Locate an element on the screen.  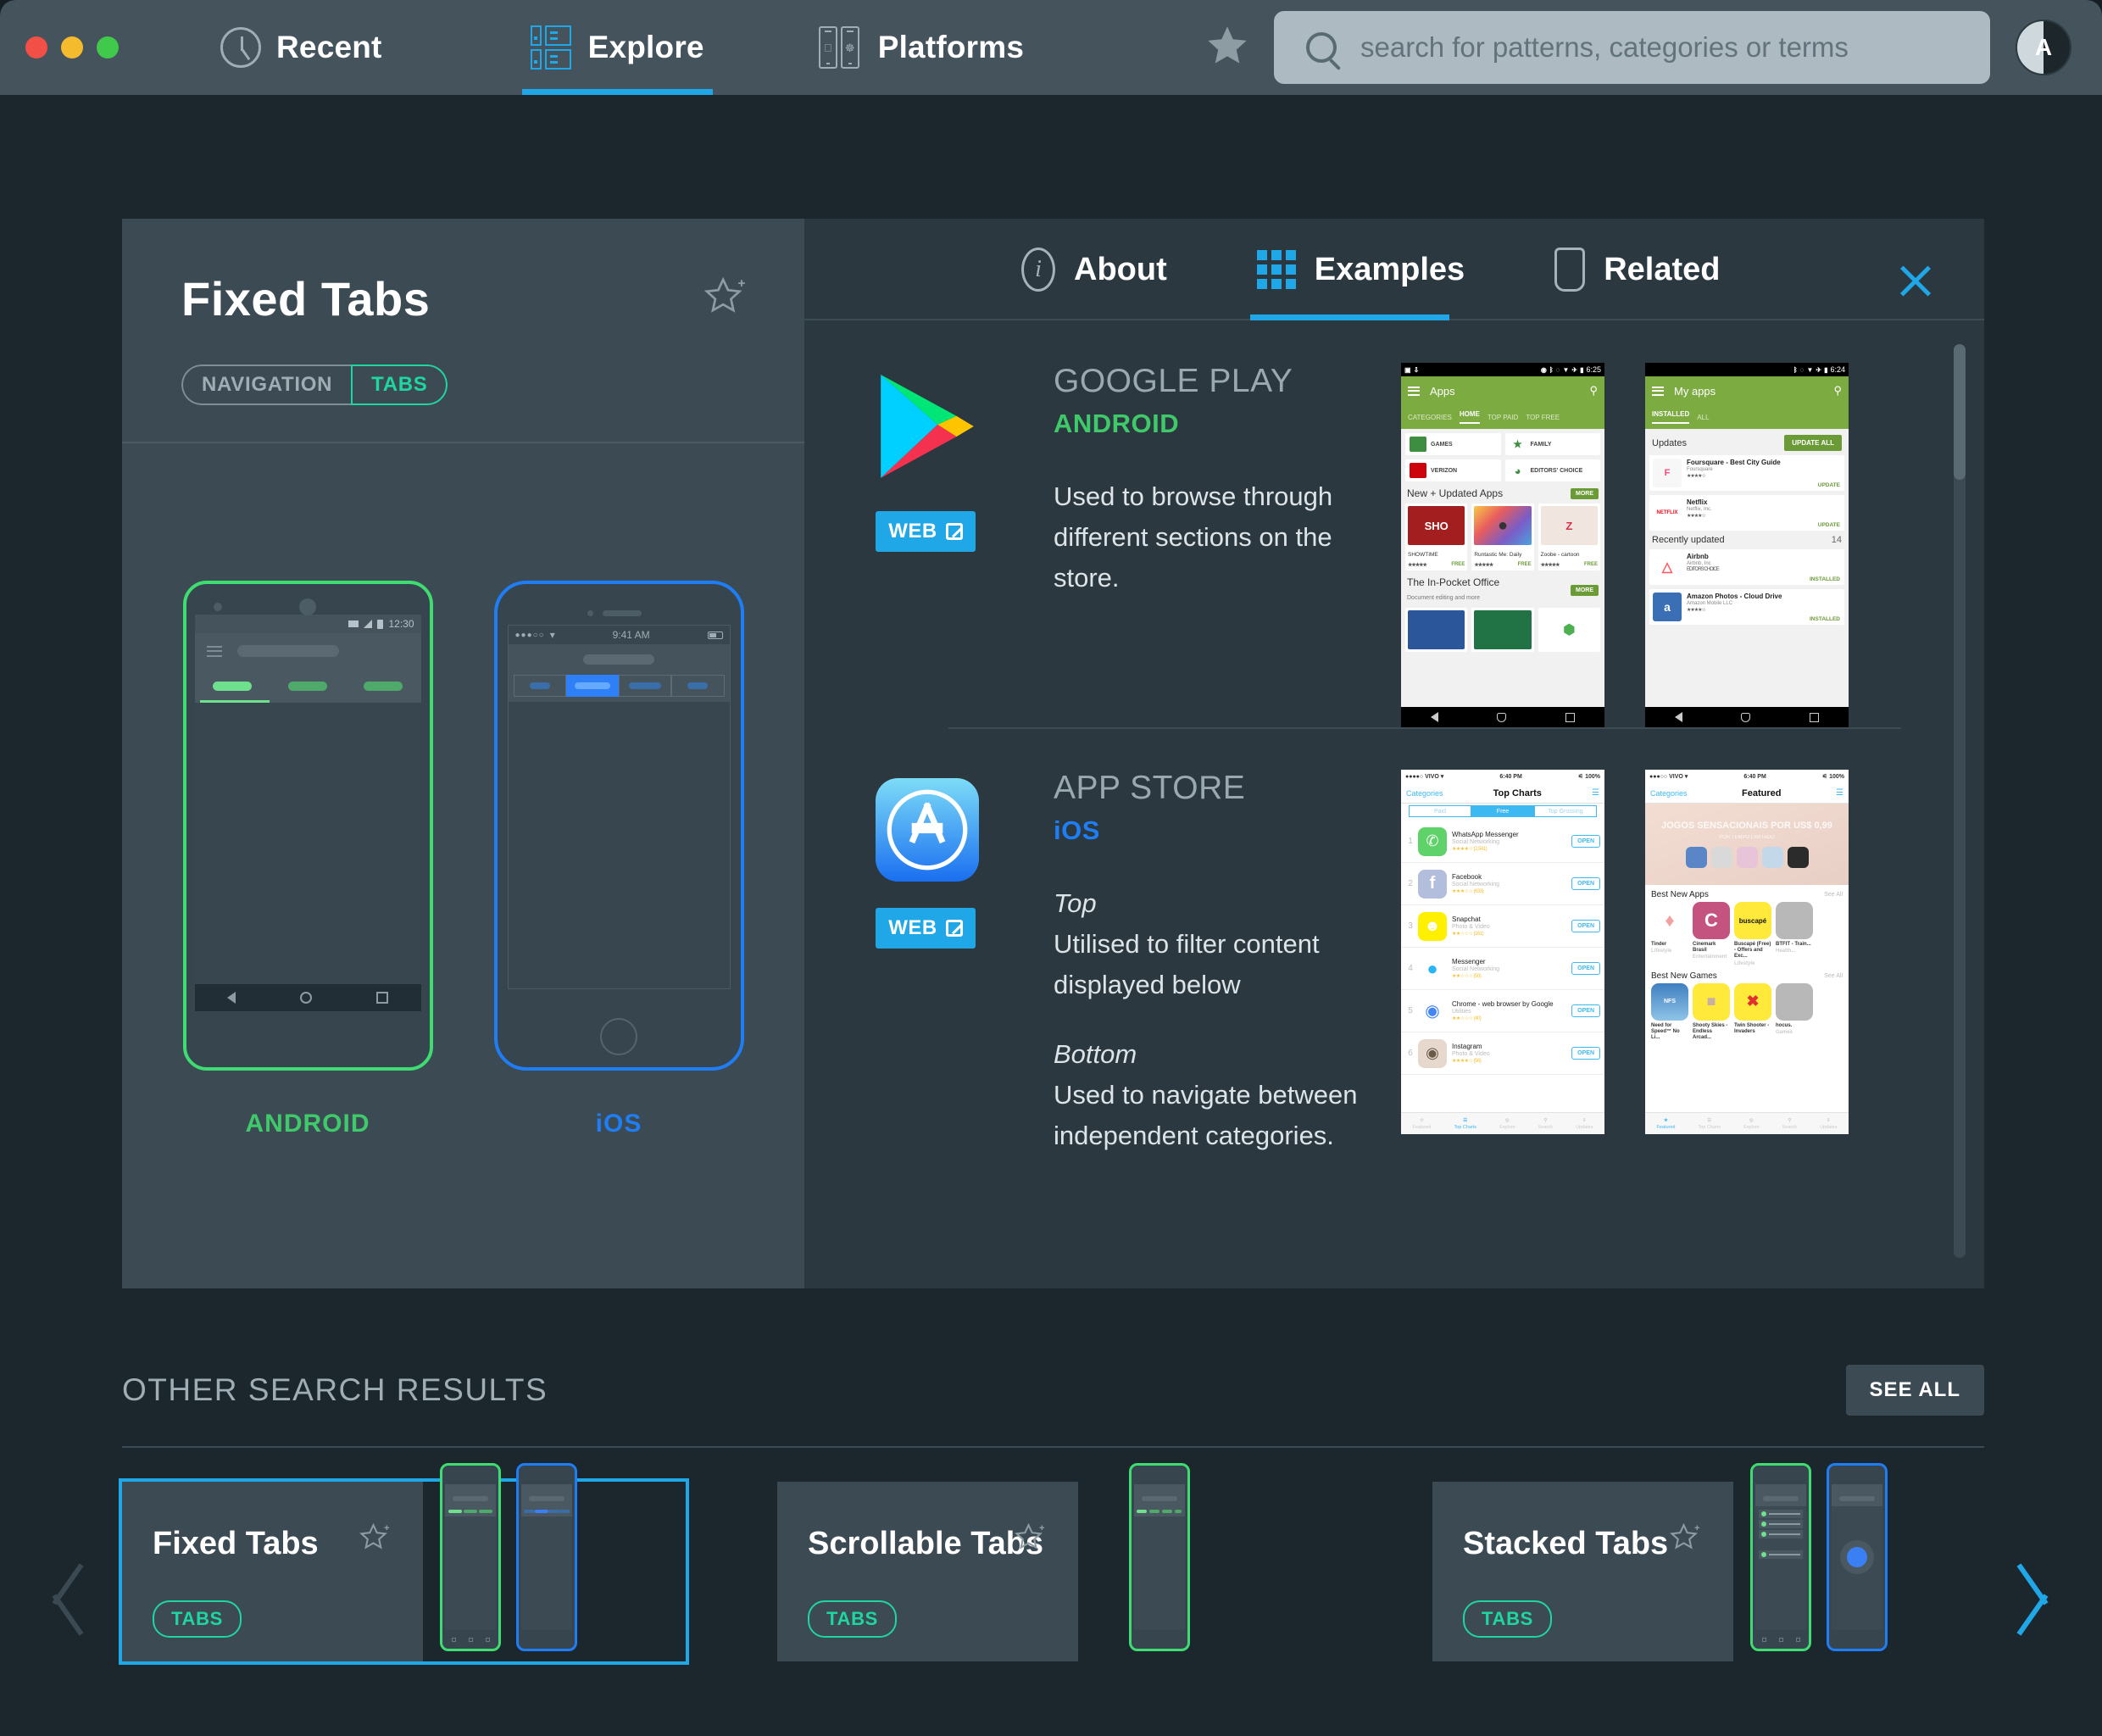
category-editors-choice: ◕ EDITORS' CHOICE is located at coordinates (1552, 470).